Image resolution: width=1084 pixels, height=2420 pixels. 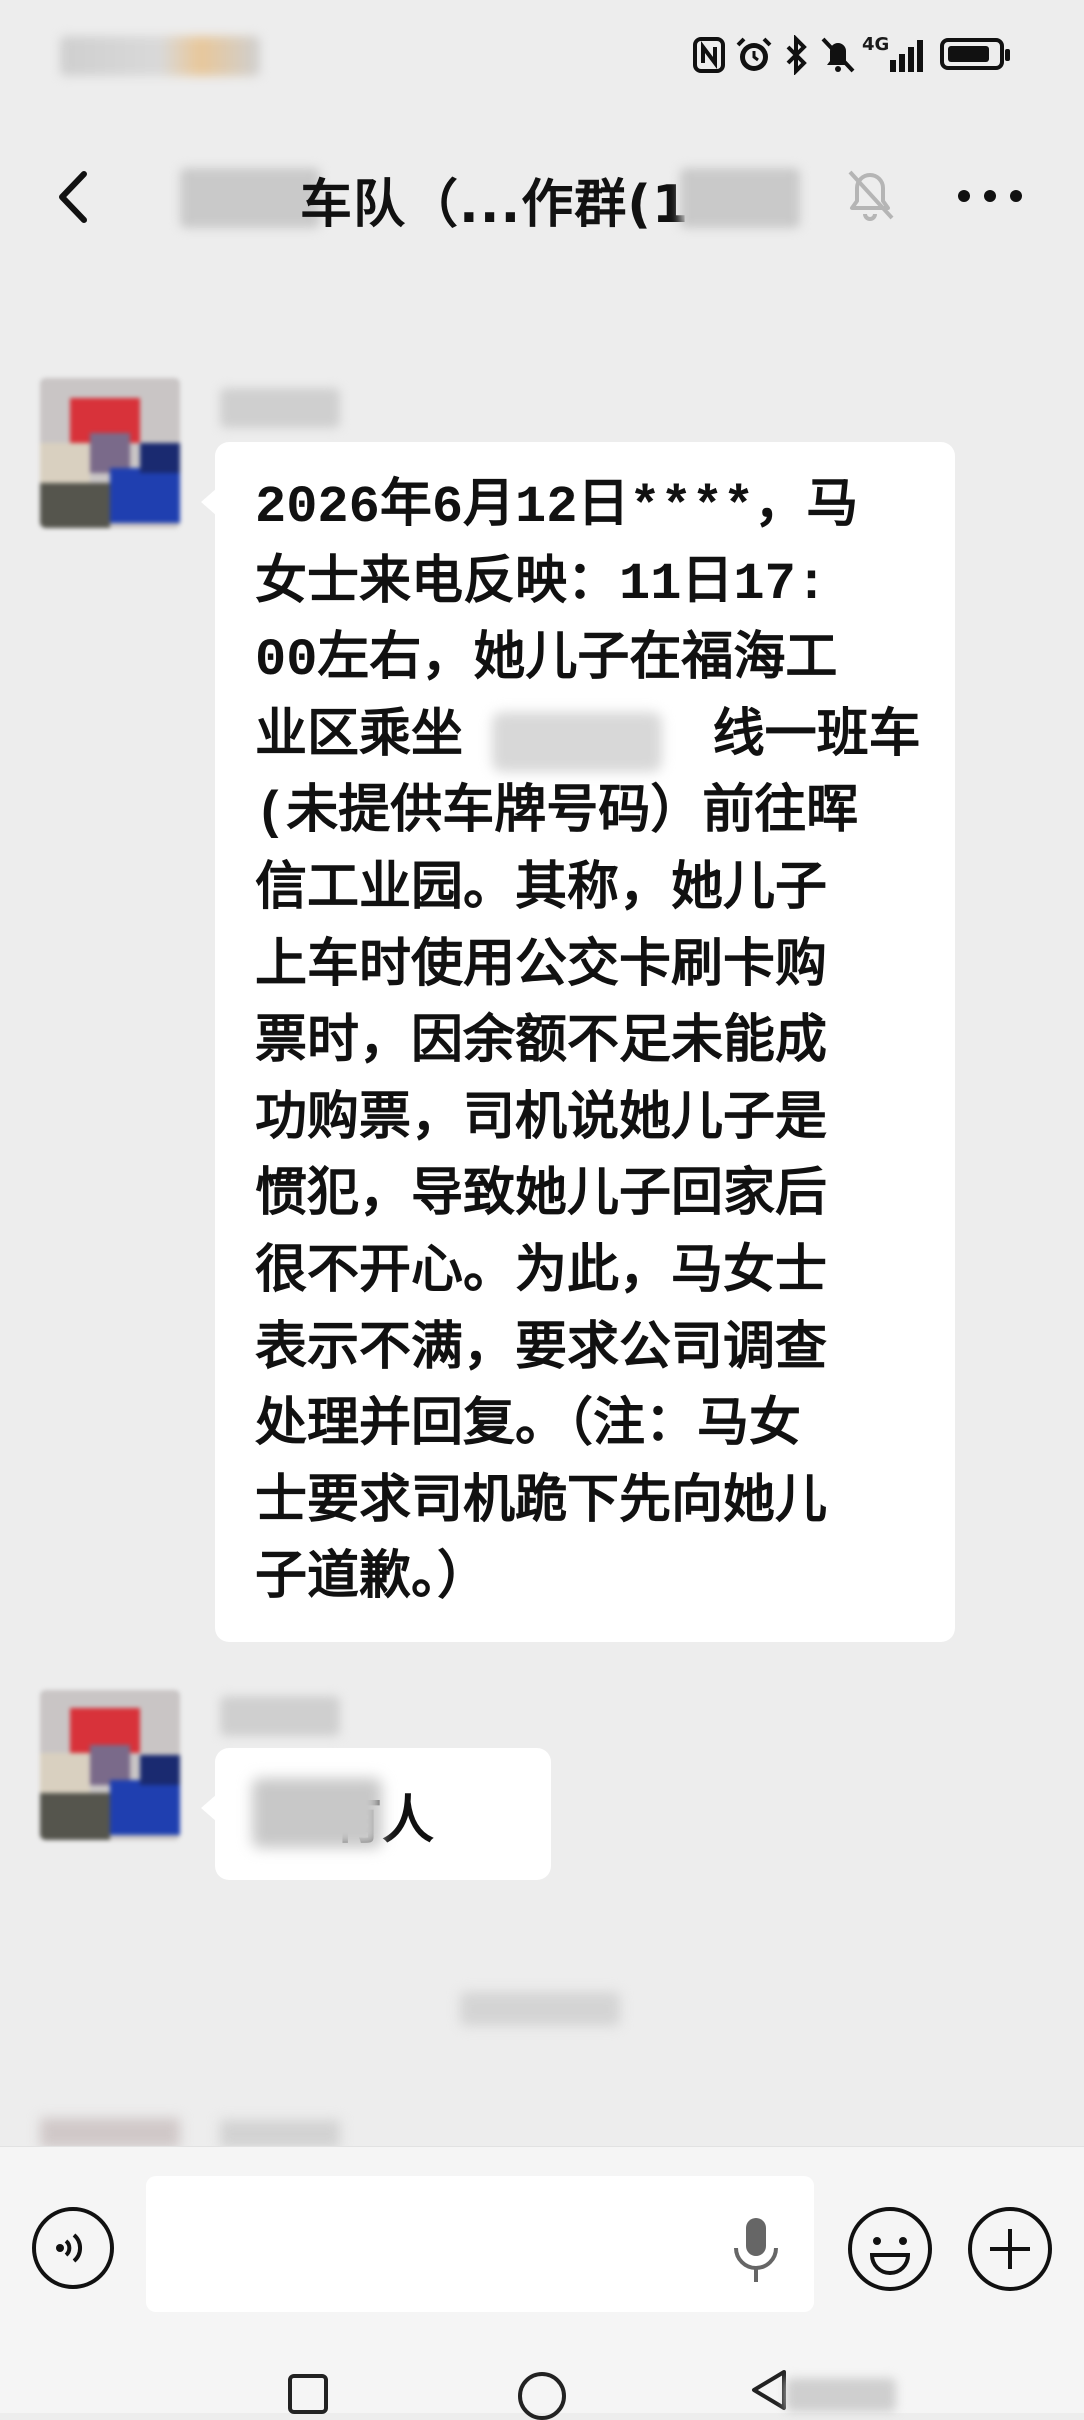 What do you see at coordinates (480, 2244) in the screenshot?
I see `message-input` at bounding box center [480, 2244].